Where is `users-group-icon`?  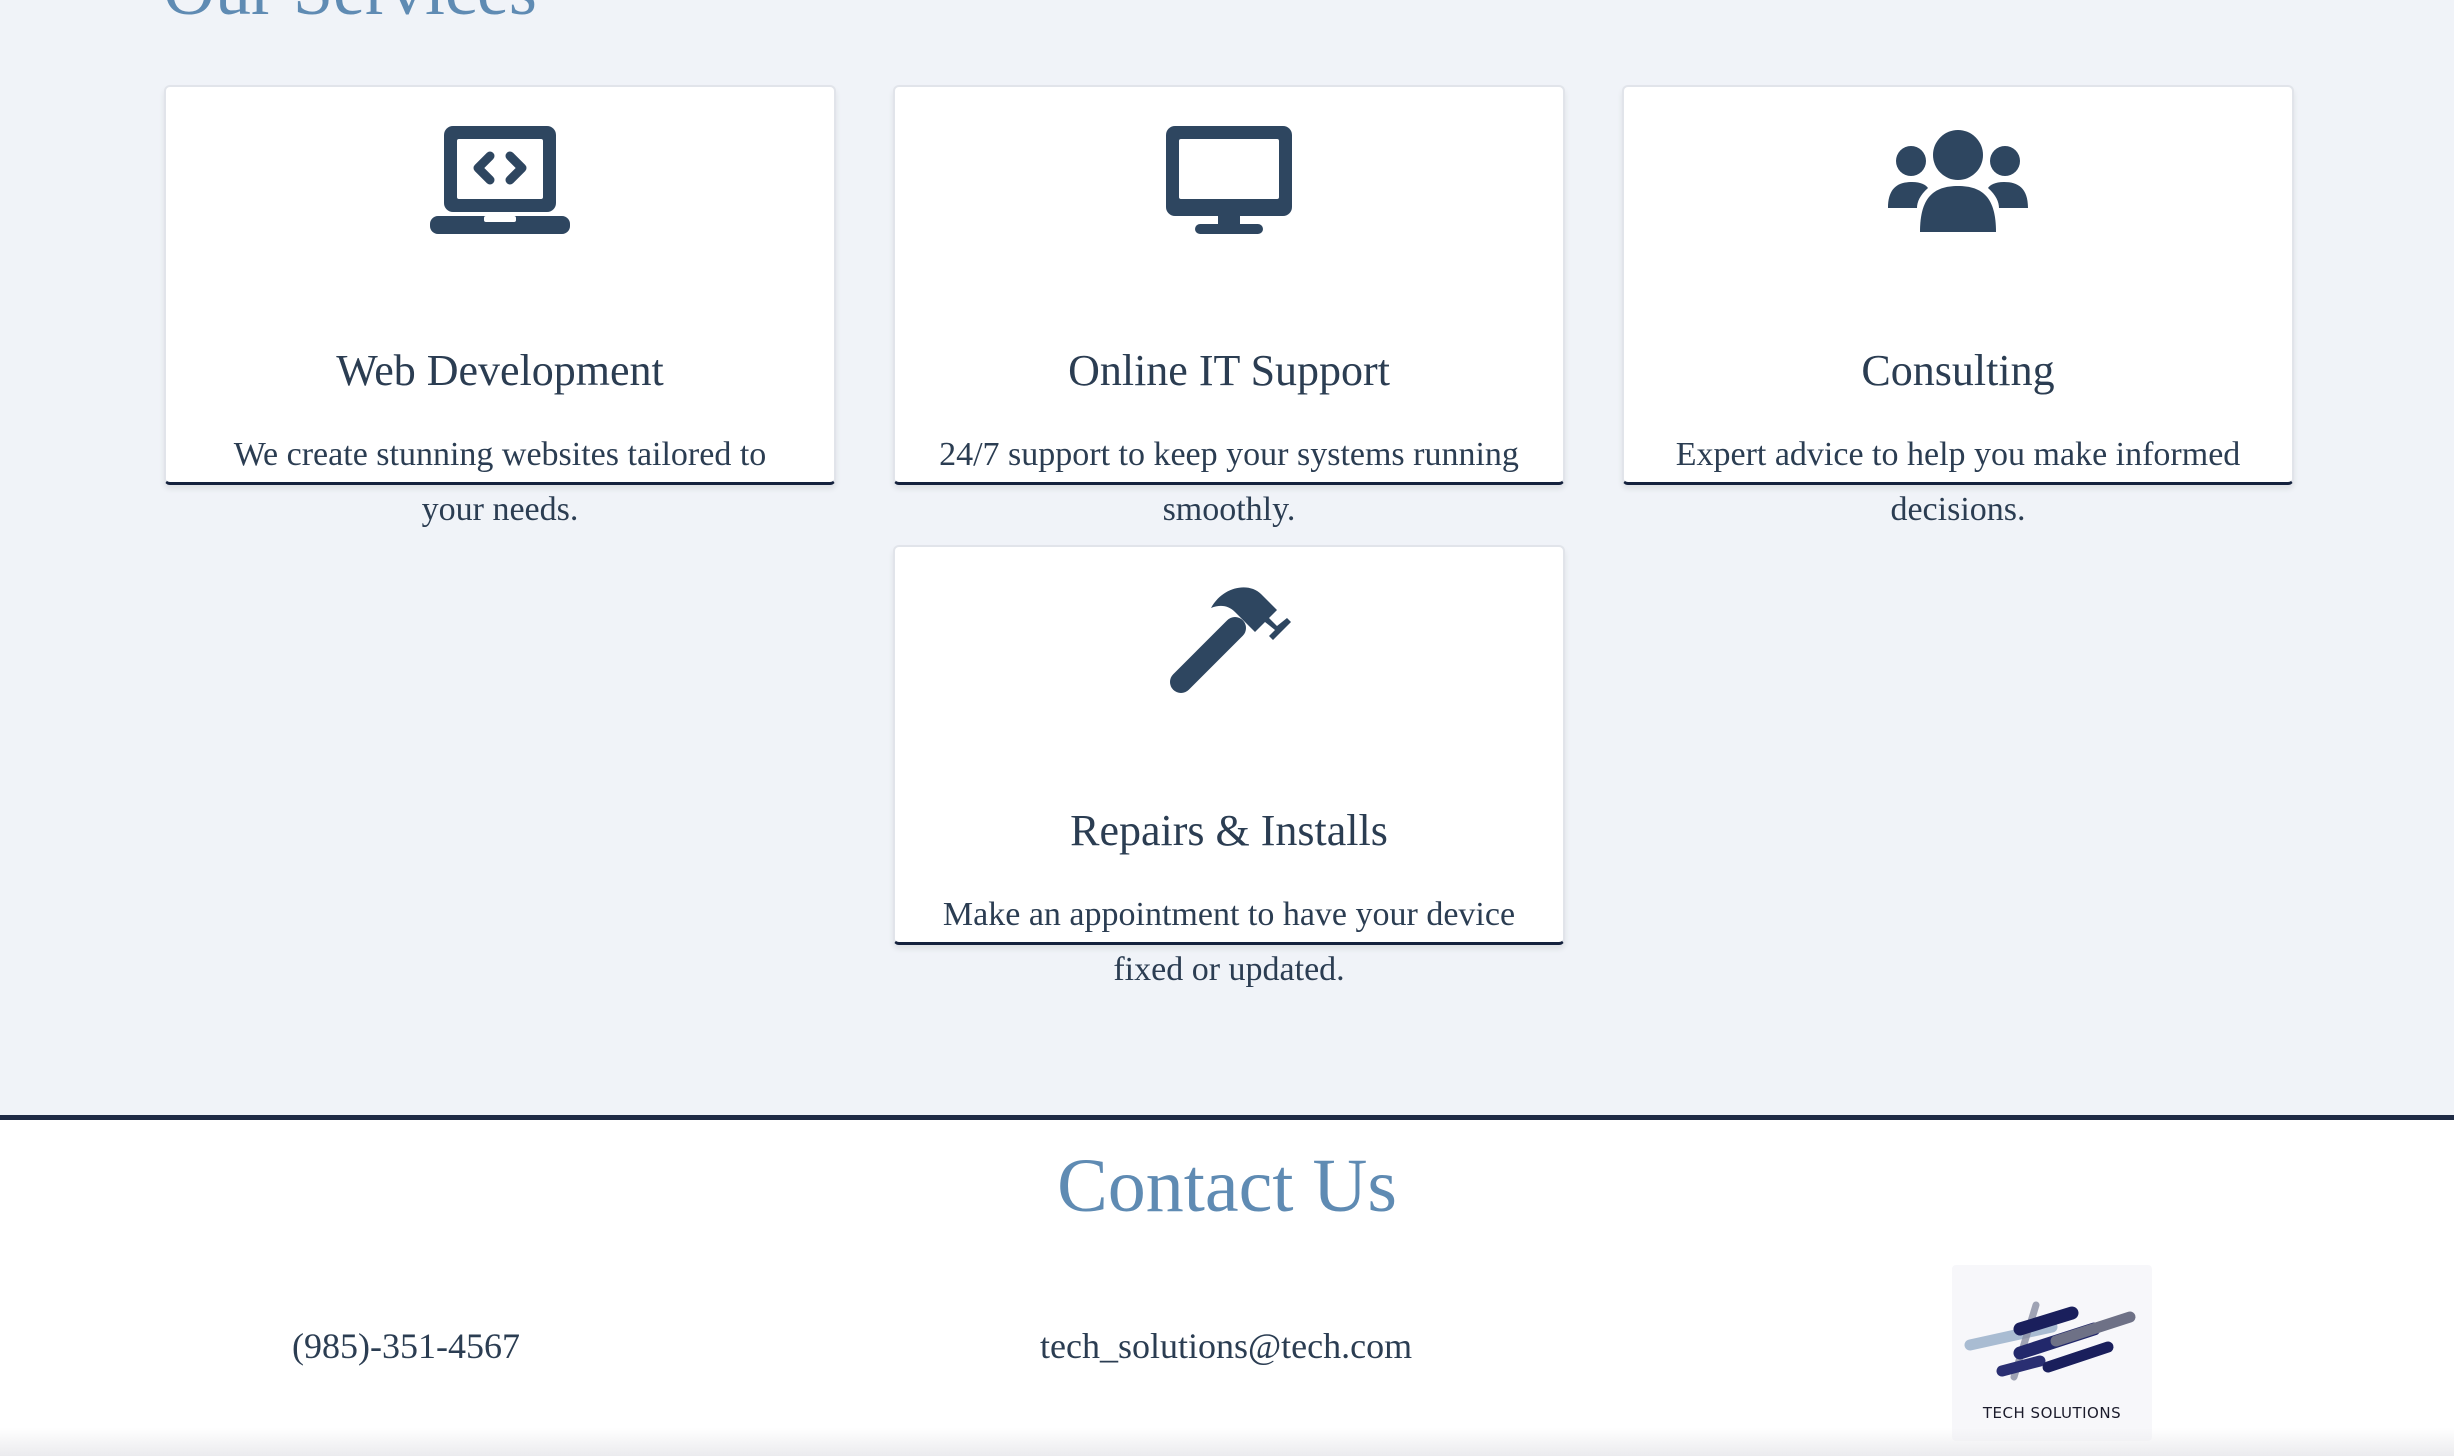 users-group-icon is located at coordinates (1958, 180).